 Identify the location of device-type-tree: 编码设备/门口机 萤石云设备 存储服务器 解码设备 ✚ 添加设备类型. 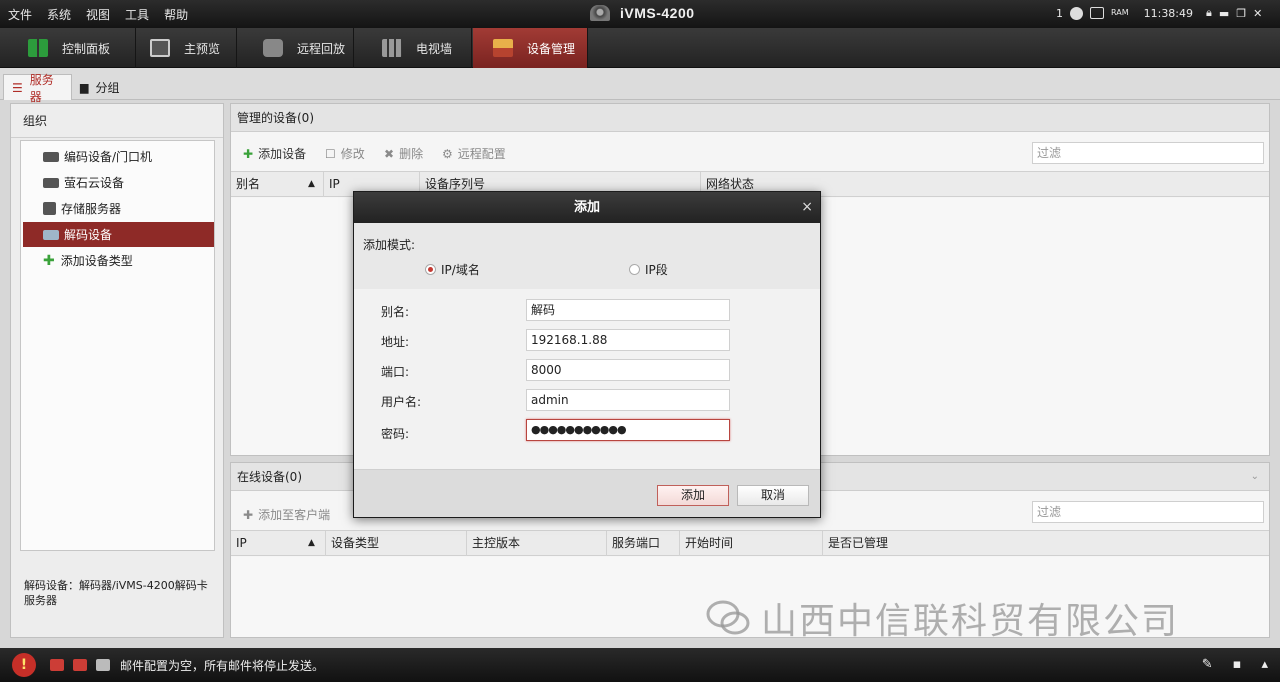
(117, 345).